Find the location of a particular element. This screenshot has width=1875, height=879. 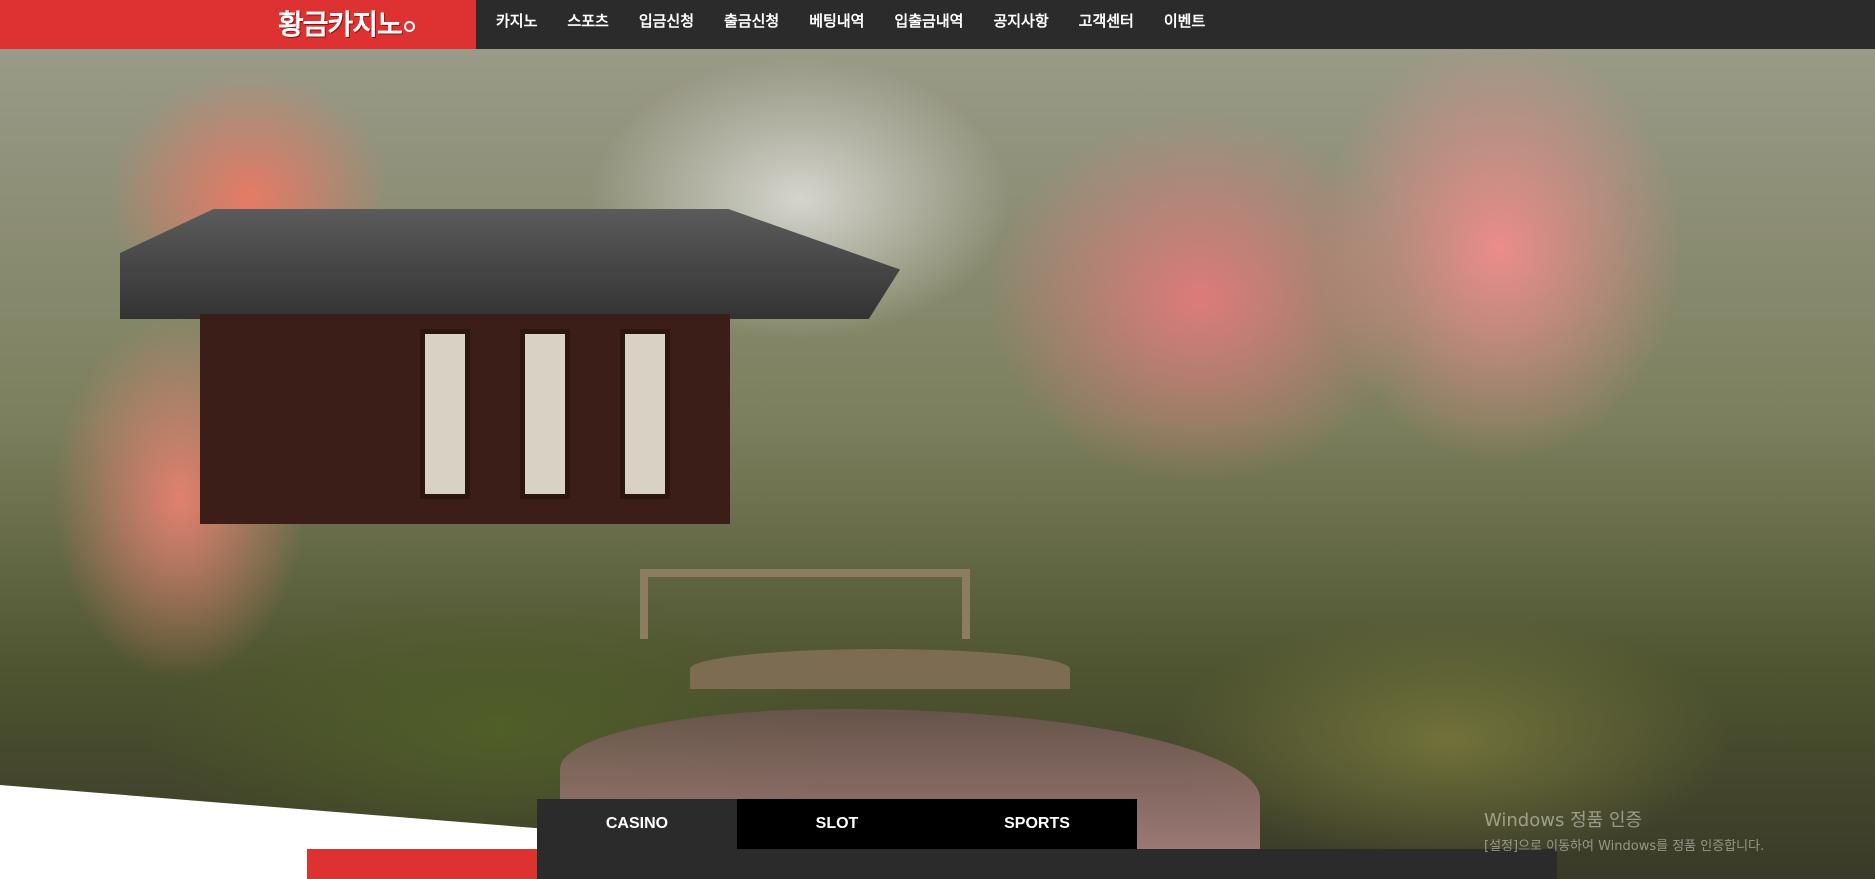

nav-item-sports: 스포츠 is located at coordinates (587, 20).